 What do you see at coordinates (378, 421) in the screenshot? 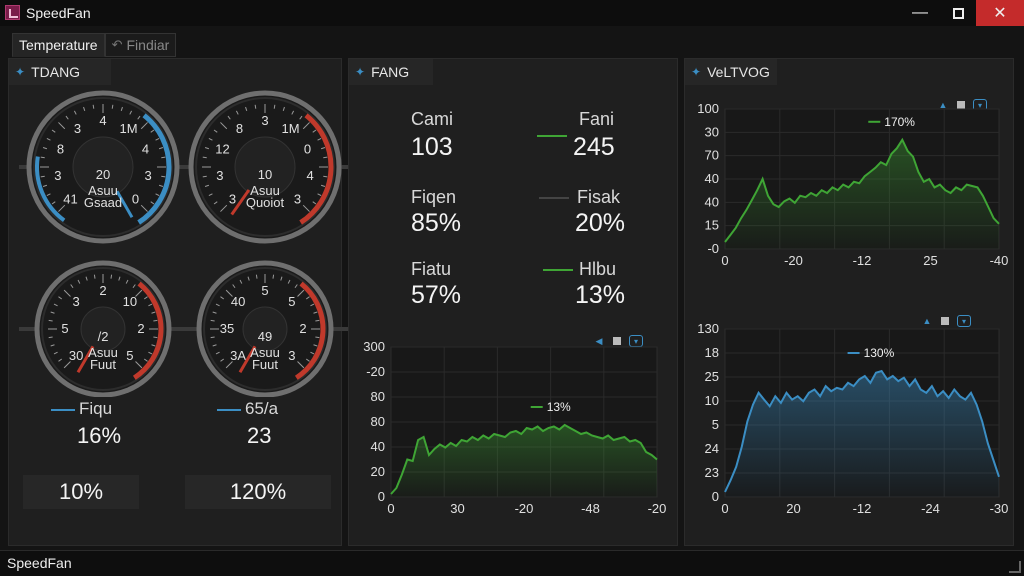
I see `chart-y-tick-label: 80` at bounding box center [378, 421].